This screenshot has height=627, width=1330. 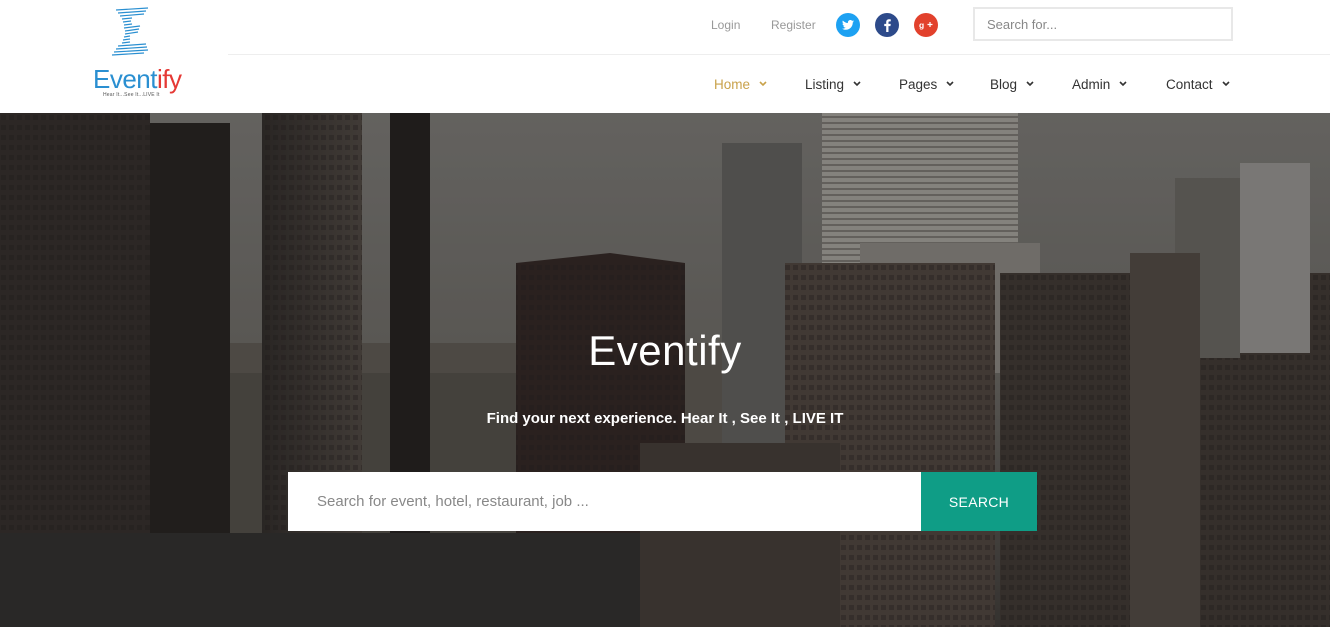 I want to click on nav-item-label: Blog, so click(x=1004, y=84).